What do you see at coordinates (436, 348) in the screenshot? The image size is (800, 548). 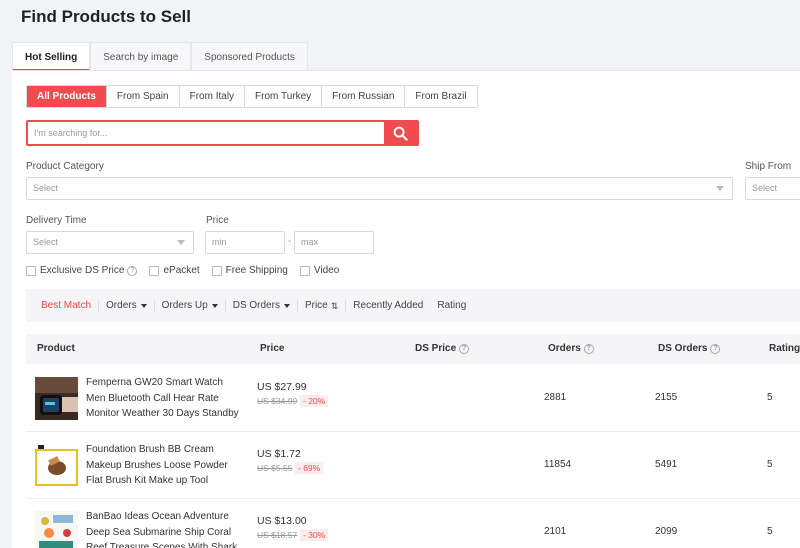 I see `column-ds-price-label: DS Price` at bounding box center [436, 348].